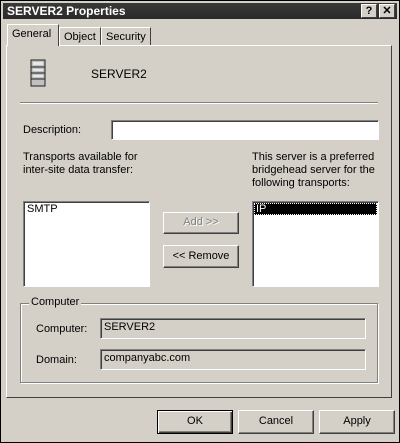 The image size is (400, 443). What do you see at coordinates (276, 422) in the screenshot?
I see `cancel-button: Cancel` at bounding box center [276, 422].